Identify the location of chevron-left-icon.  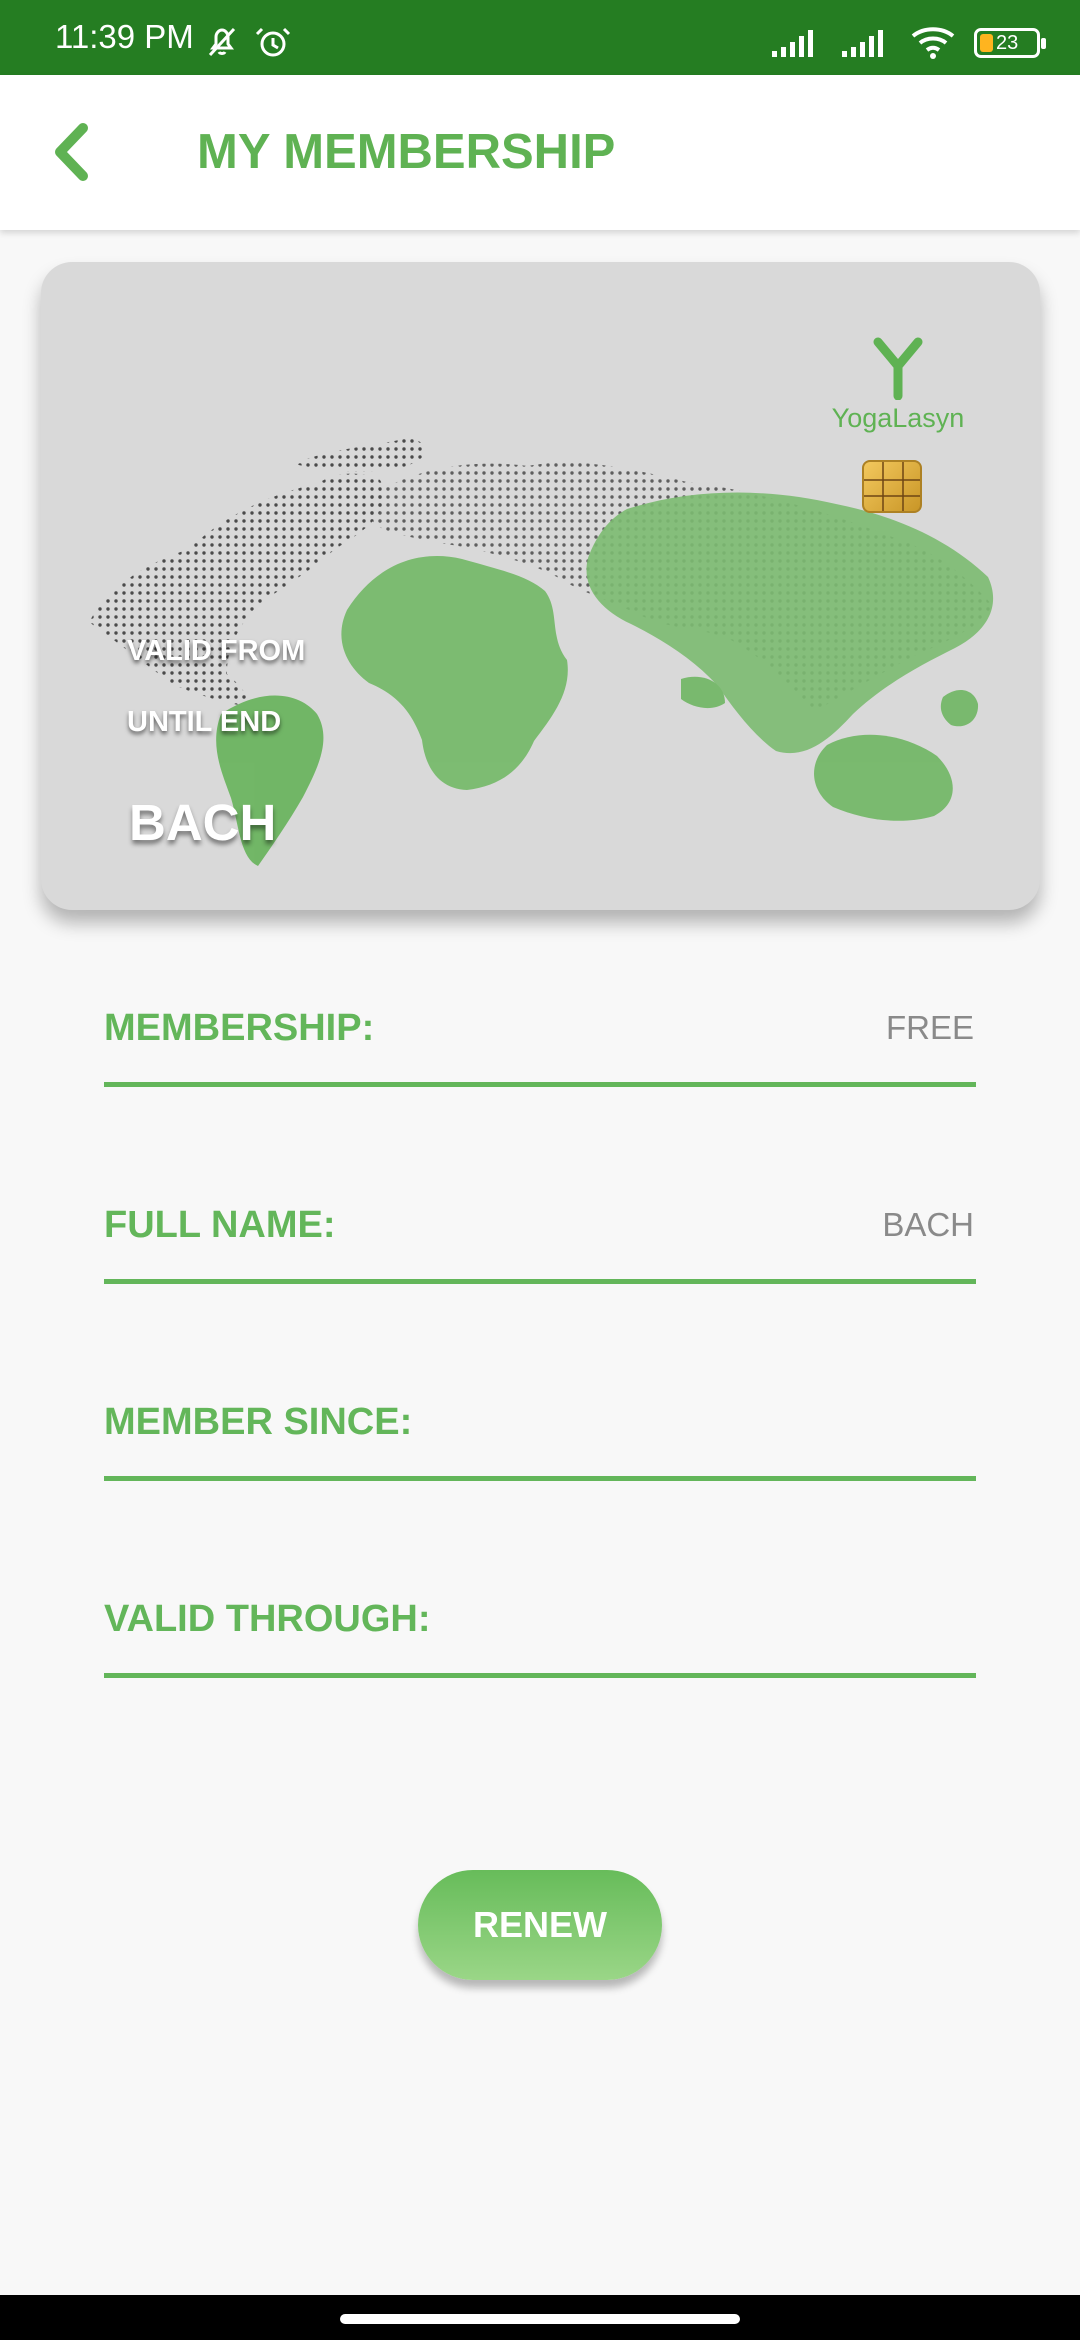
(71, 152).